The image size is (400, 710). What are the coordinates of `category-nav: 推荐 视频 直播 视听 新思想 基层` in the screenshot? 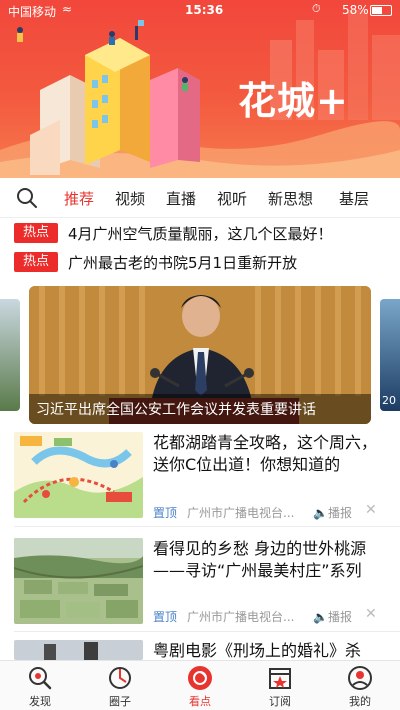 It's located at (200, 198).